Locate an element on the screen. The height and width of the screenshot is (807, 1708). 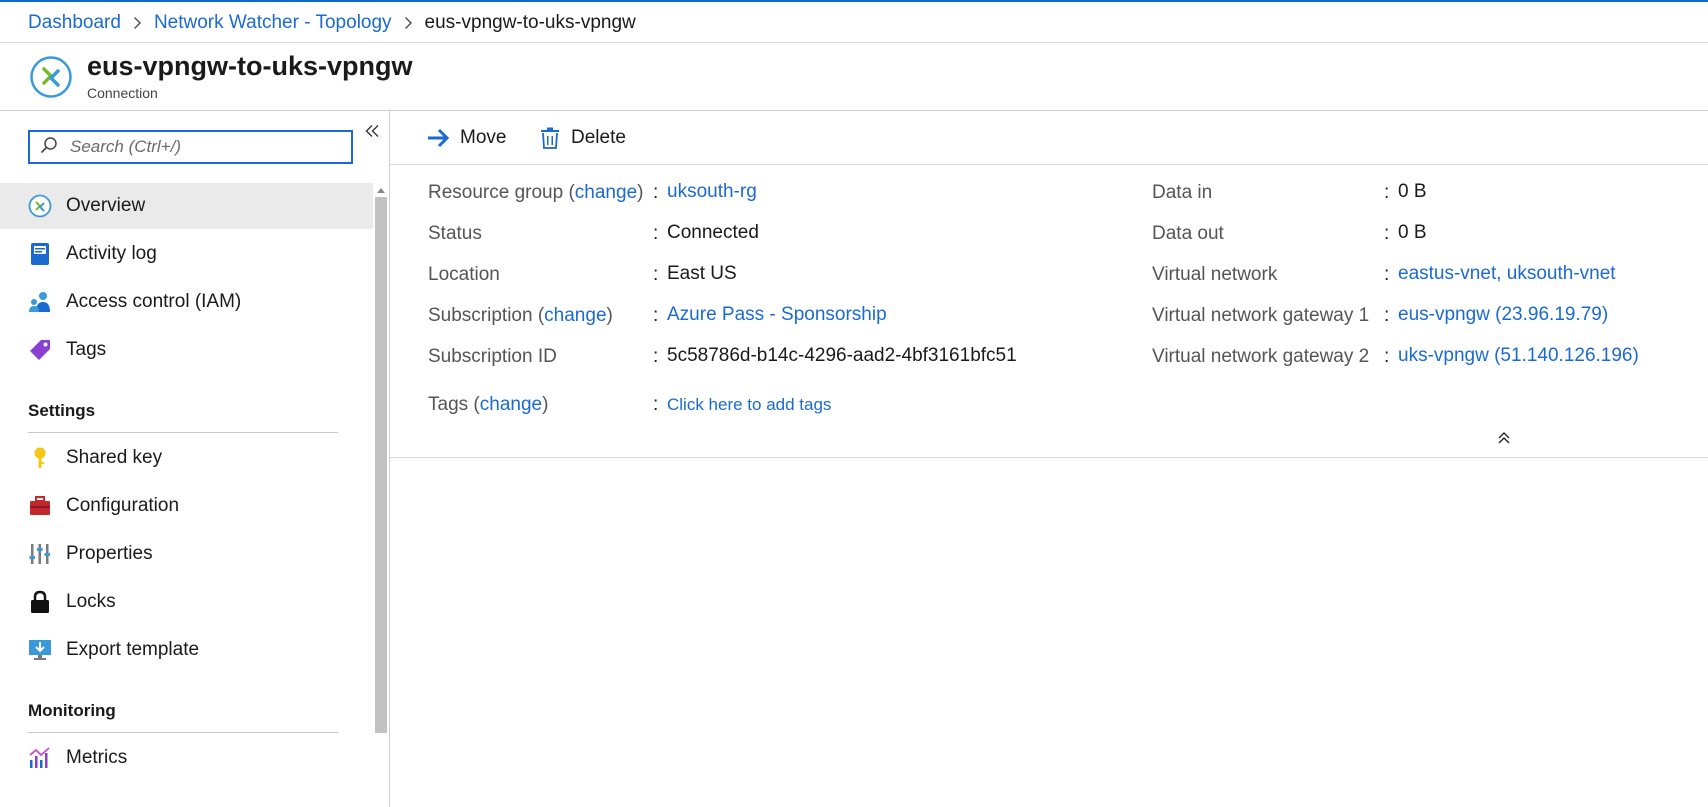
sidebar-item-overview: Overview is located at coordinates (186, 206).